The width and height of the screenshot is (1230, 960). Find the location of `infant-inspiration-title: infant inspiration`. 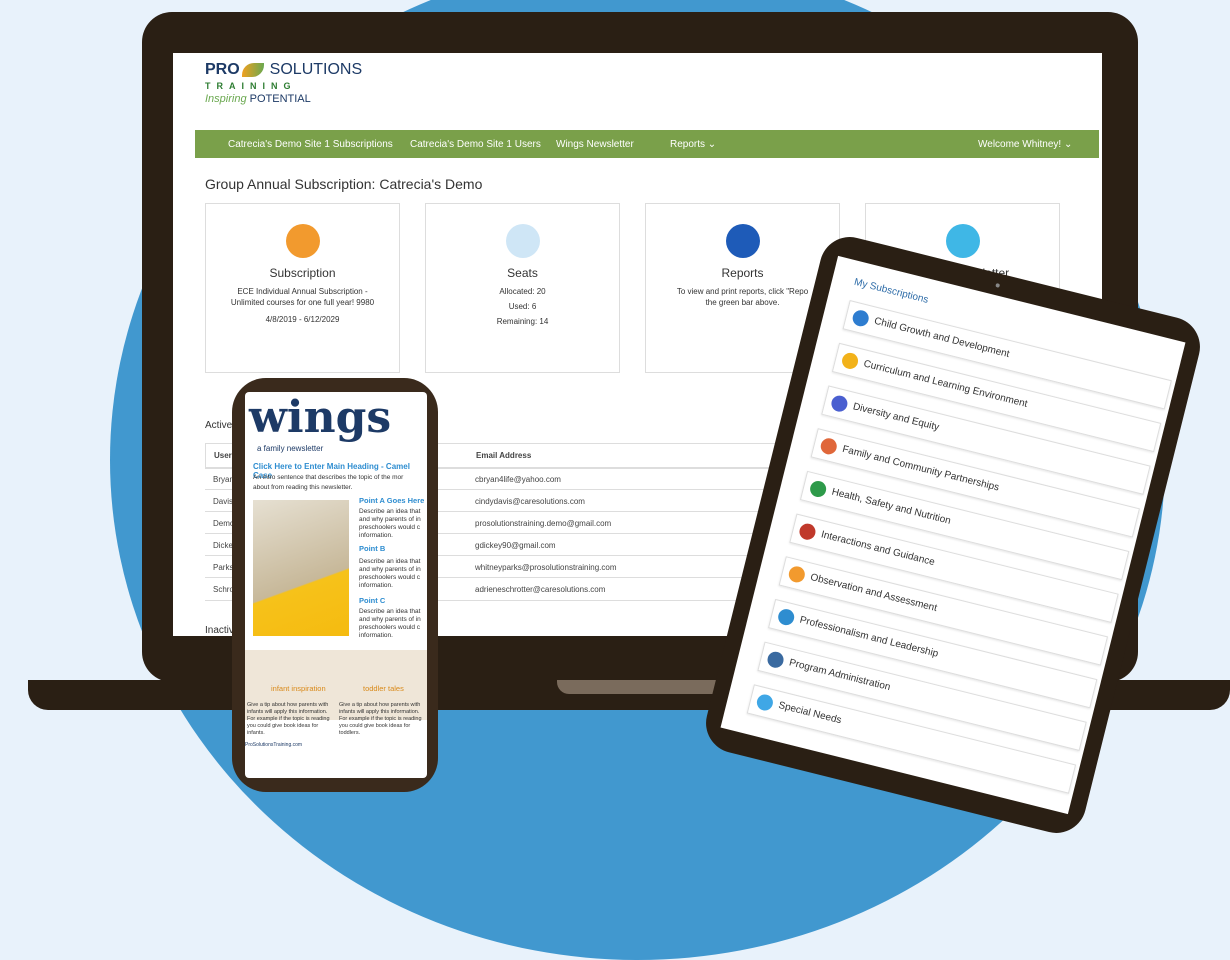

infant-inspiration-title: infant inspiration is located at coordinates (298, 688).